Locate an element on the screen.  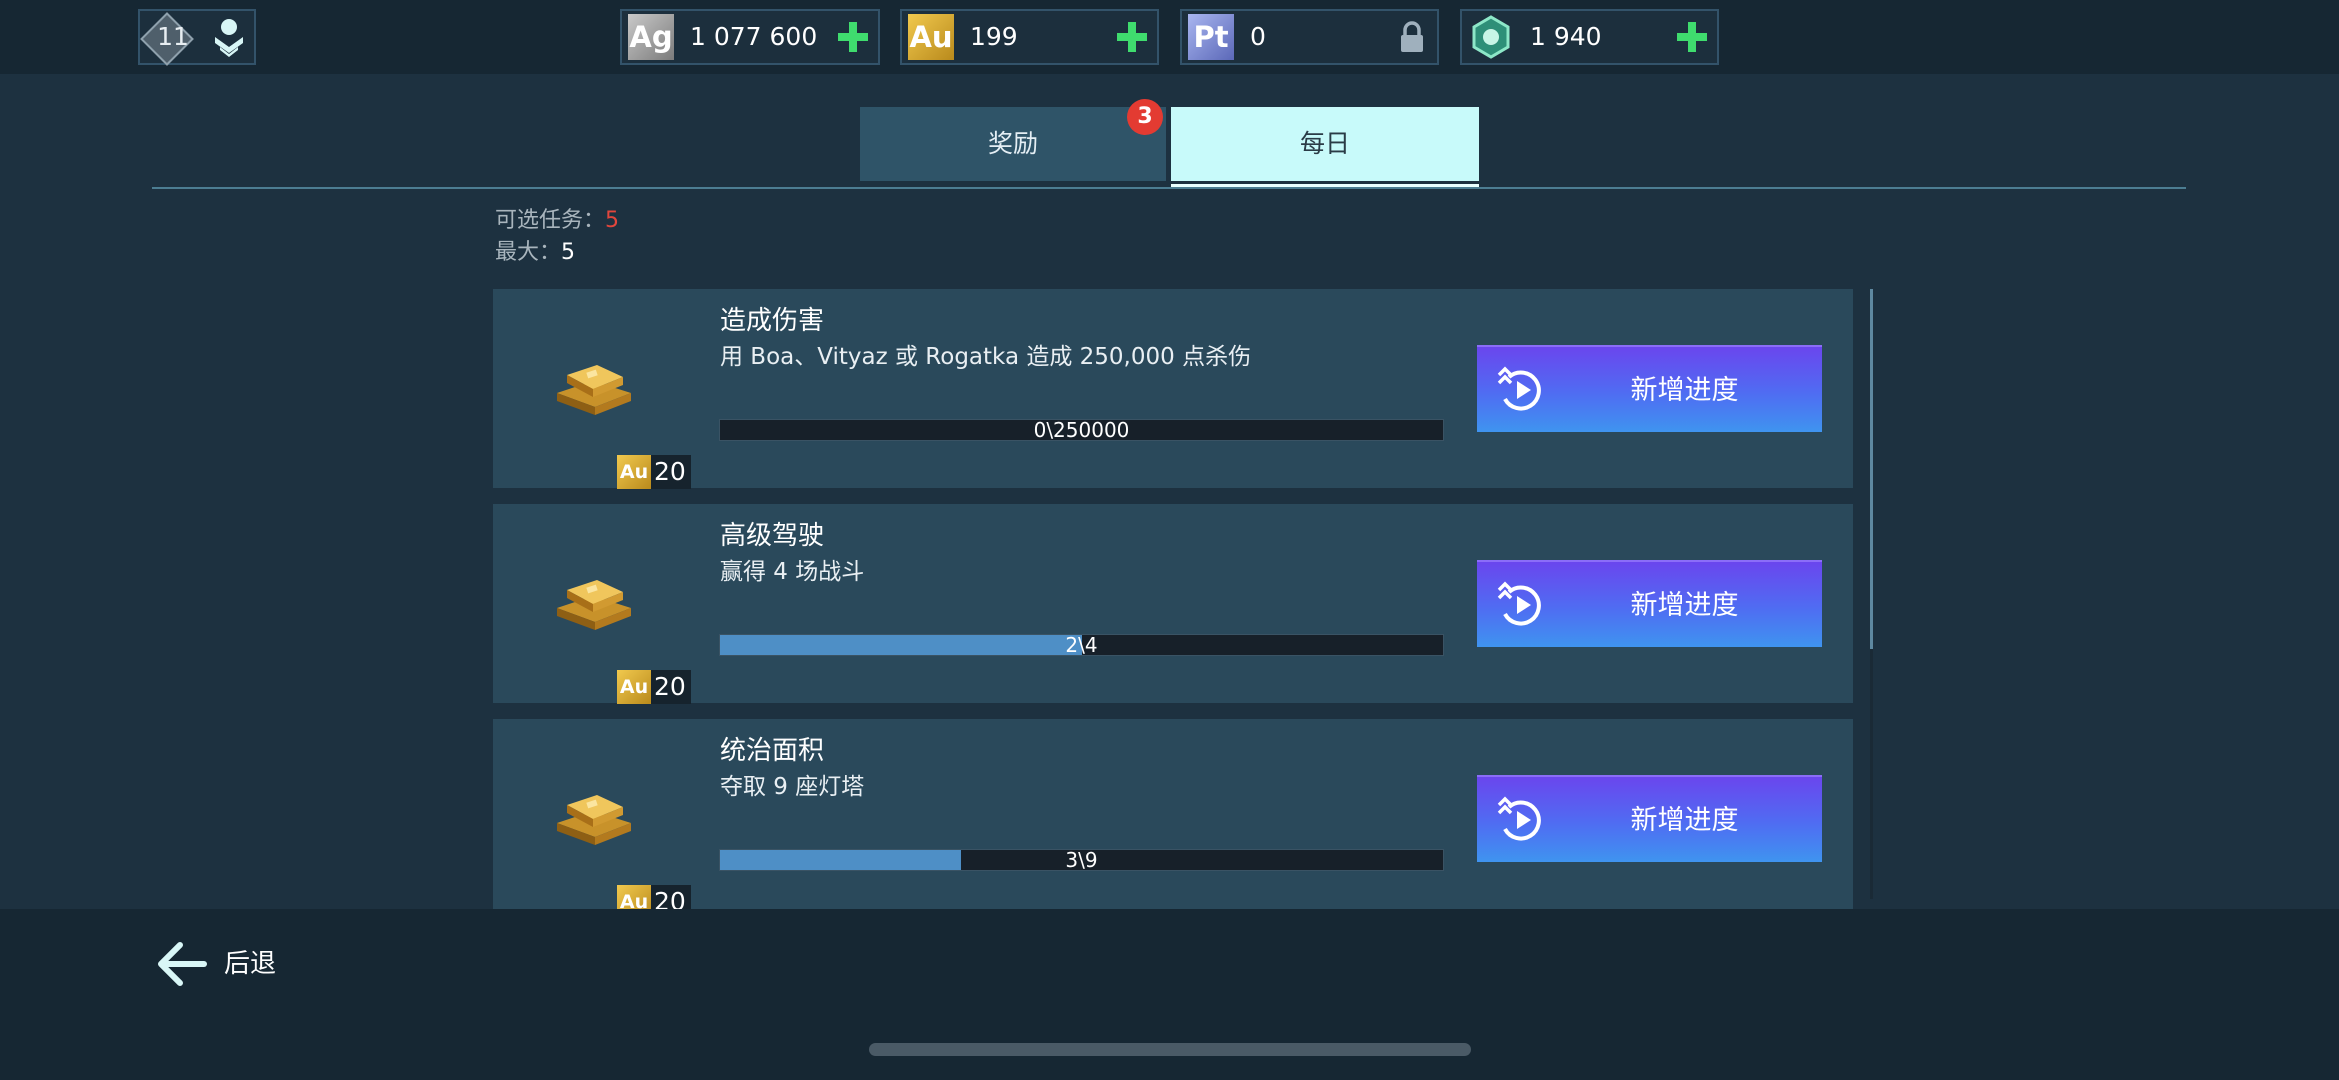
max-tasks-label: 最大： is located at coordinates (528, 252).